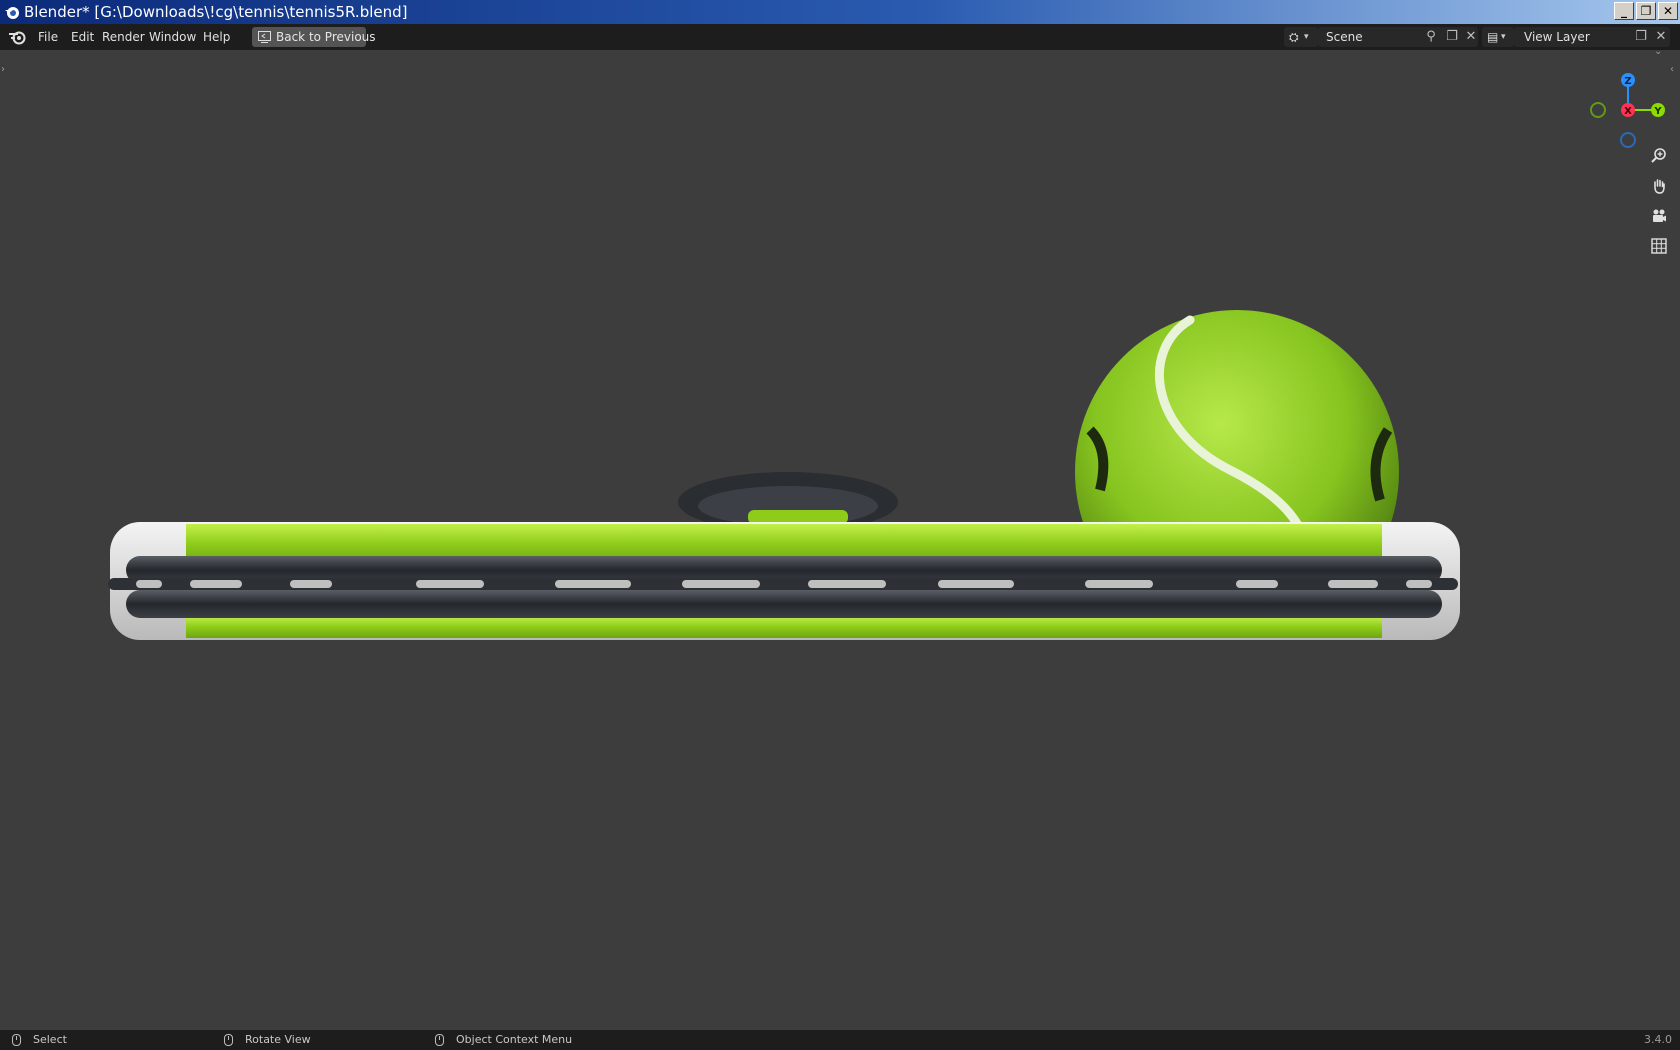 This screenshot has width=1680, height=1050. I want to click on status-rotate-view: Rotate View, so click(267, 1040).